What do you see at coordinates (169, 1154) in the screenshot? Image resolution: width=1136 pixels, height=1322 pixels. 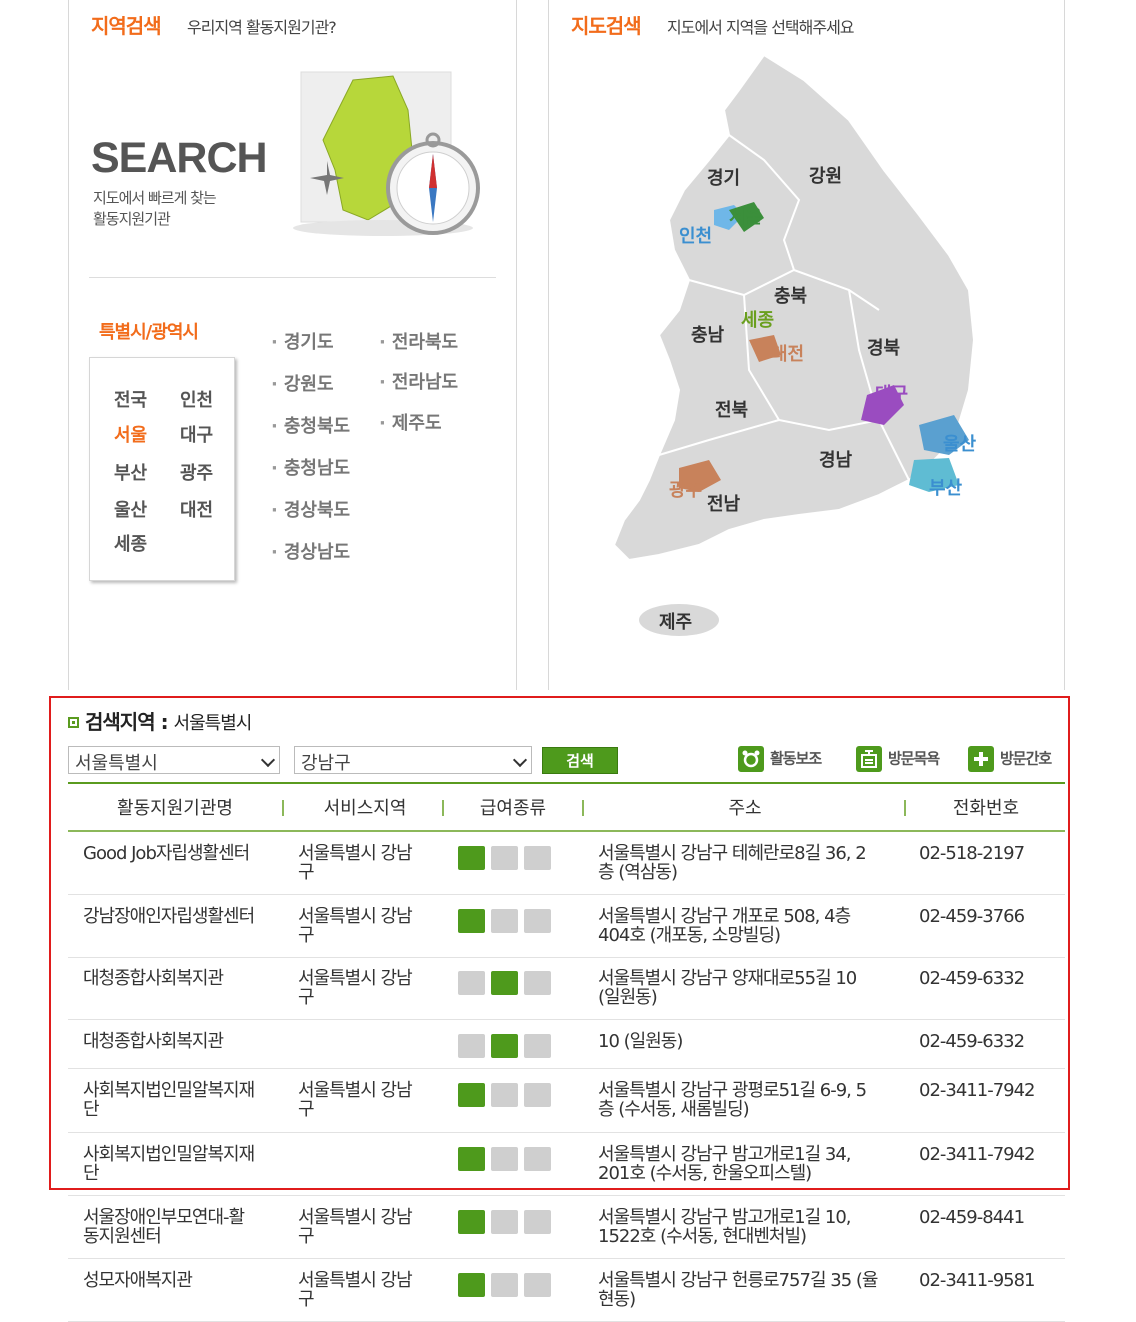 I see `agency-name-cell-line1: 사회복지법인밀알복지재` at bounding box center [169, 1154].